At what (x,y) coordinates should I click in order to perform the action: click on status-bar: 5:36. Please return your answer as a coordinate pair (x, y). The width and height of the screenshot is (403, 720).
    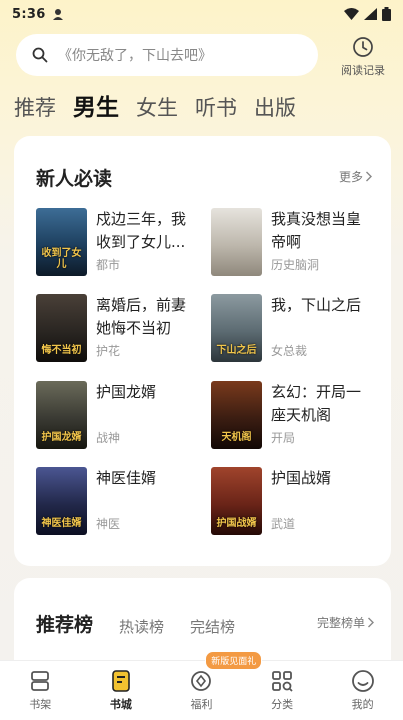
    Looking at the image, I should click on (201, 14).